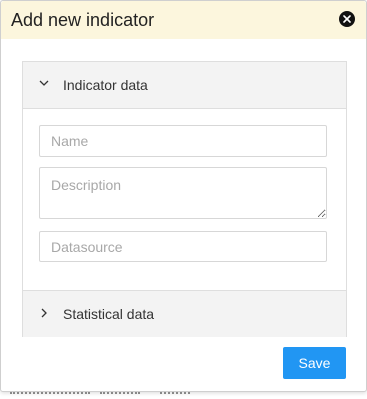 The height and width of the screenshot is (399, 367). Describe the element at coordinates (109, 314) in the screenshot. I see `section-label: Statistical data` at that location.